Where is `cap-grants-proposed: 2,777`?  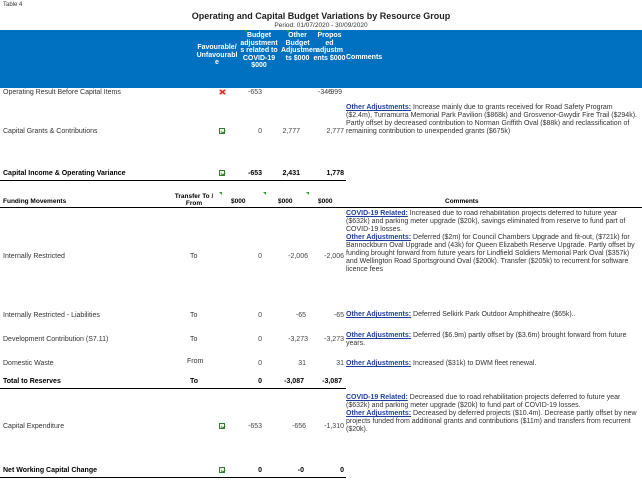 cap-grants-proposed: 2,777 is located at coordinates (335, 131).